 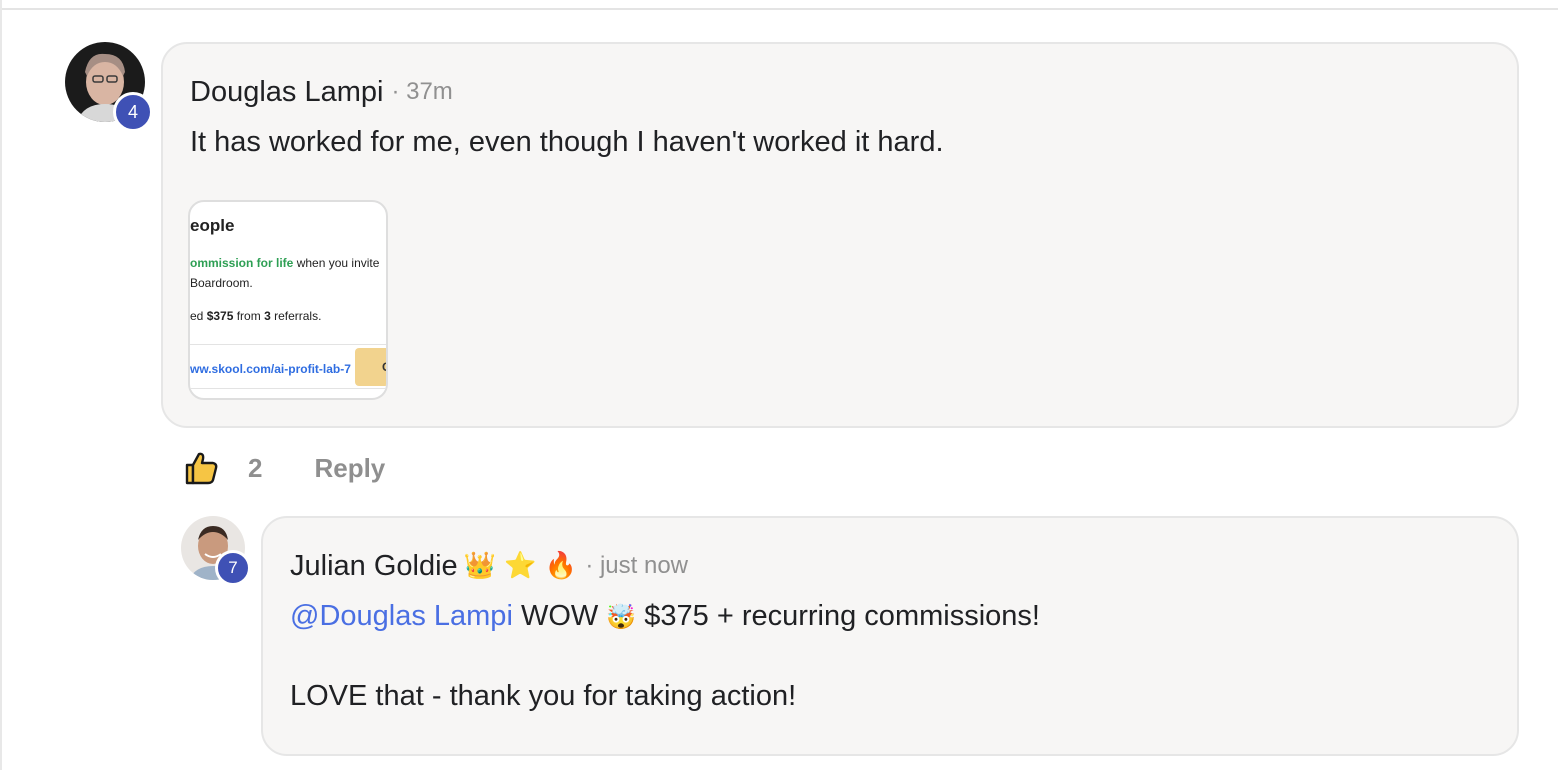 What do you see at coordinates (336, 263) in the screenshot?
I see `attachment-text: when you invite` at bounding box center [336, 263].